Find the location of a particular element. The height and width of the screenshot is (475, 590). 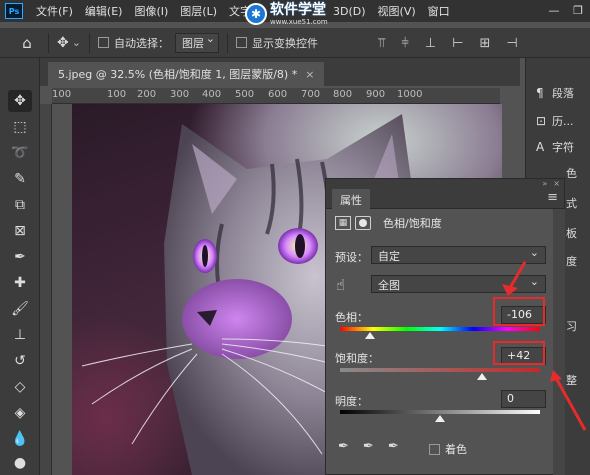

menu-edit: 编辑(E) is located at coordinates (104, 11).